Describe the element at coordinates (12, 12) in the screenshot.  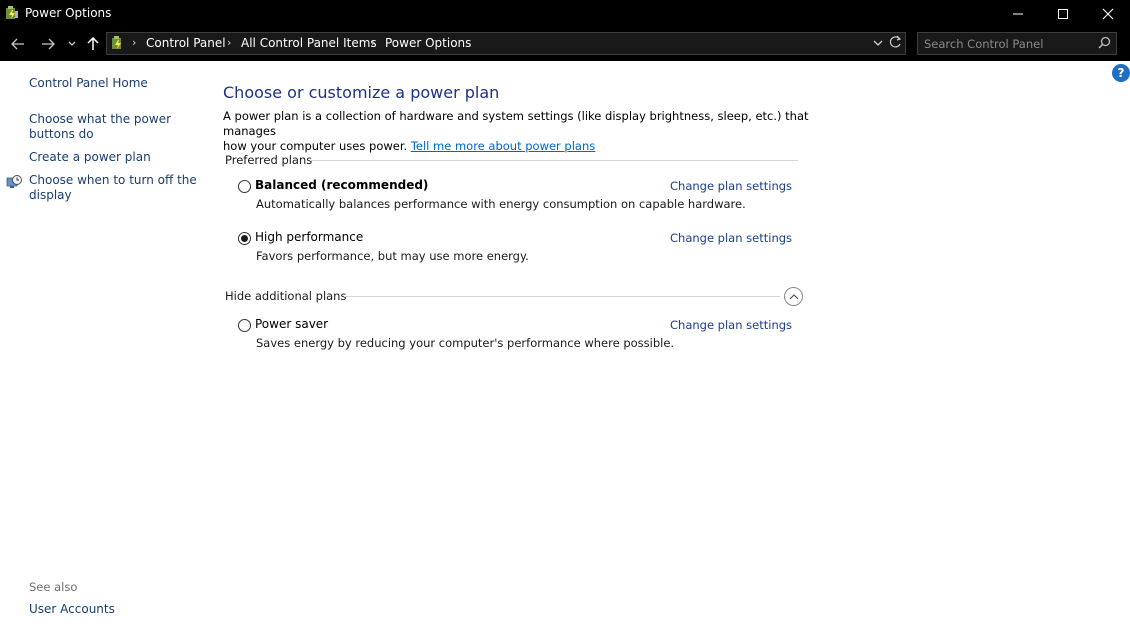
I see `power-options-icon` at that location.